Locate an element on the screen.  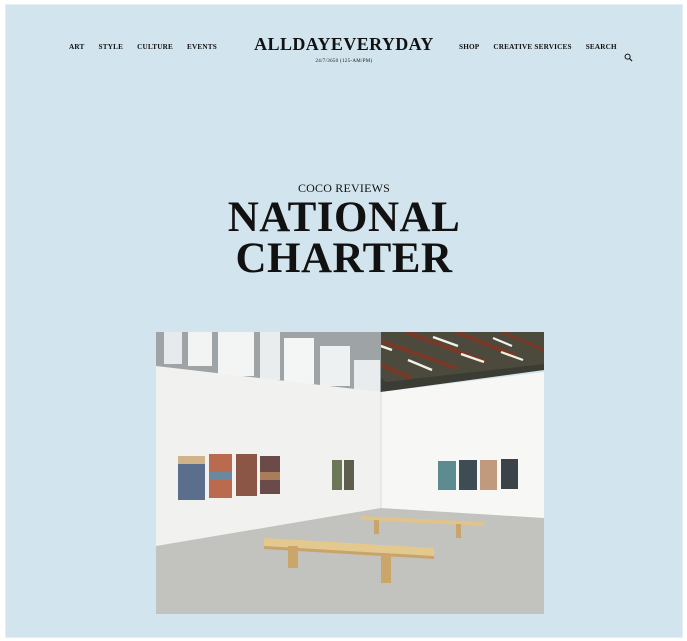
article-title: NATIONAL CHARTER is located at coordinates (344, 238).